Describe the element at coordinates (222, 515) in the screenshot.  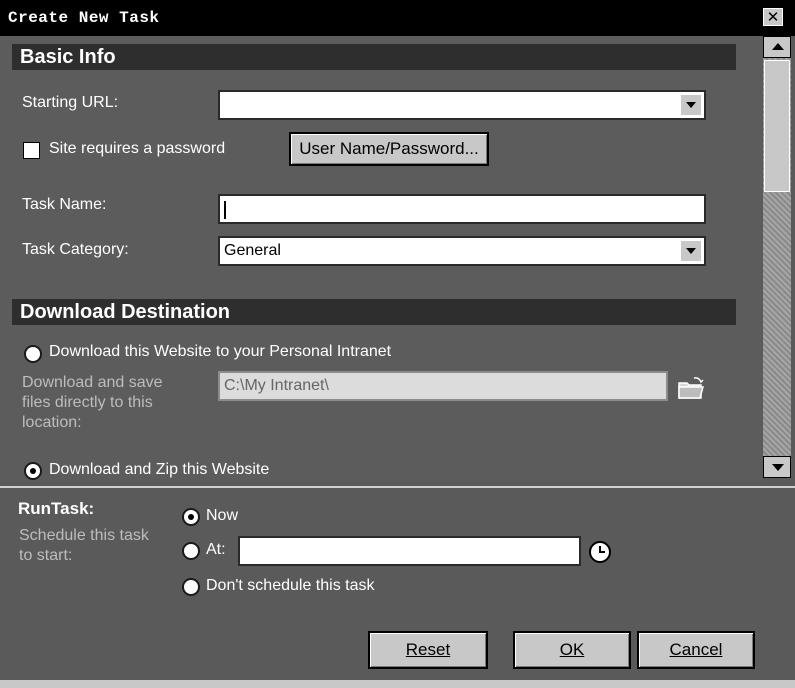
I see `run-now-label: Now` at that location.